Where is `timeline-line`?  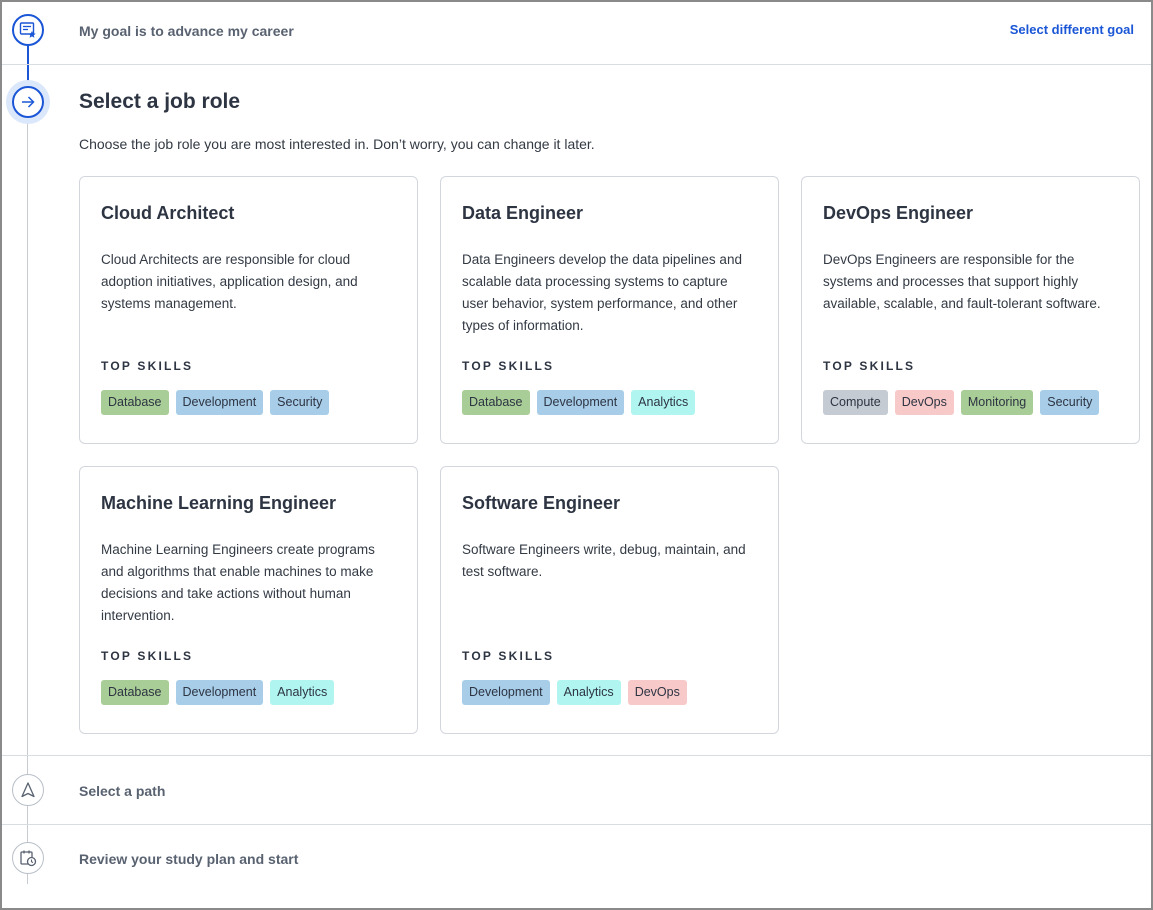 timeline-line is located at coordinates (27, 464).